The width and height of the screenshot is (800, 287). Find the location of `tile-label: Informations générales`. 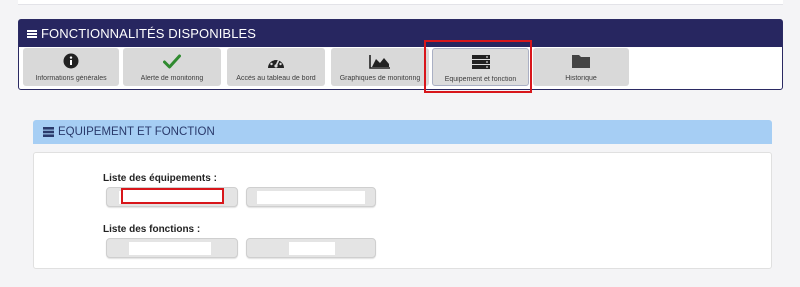

tile-label: Informations générales is located at coordinates (71, 78).